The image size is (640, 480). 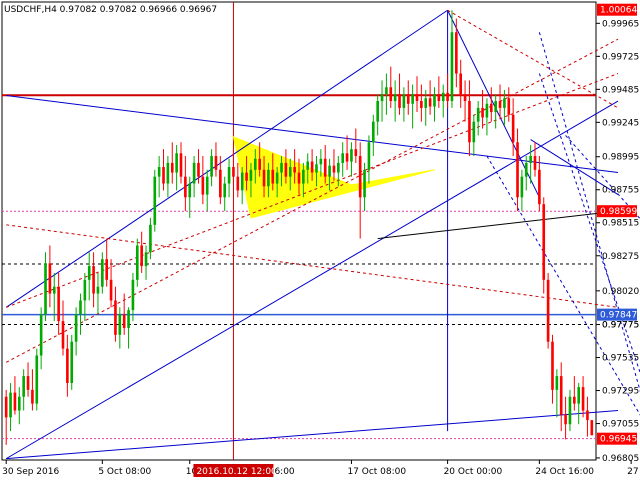 What do you see at coordinates (618, 440) in the screenshot?
I see `price-badge-label: 0.96945` at bounding box center [618, 440].